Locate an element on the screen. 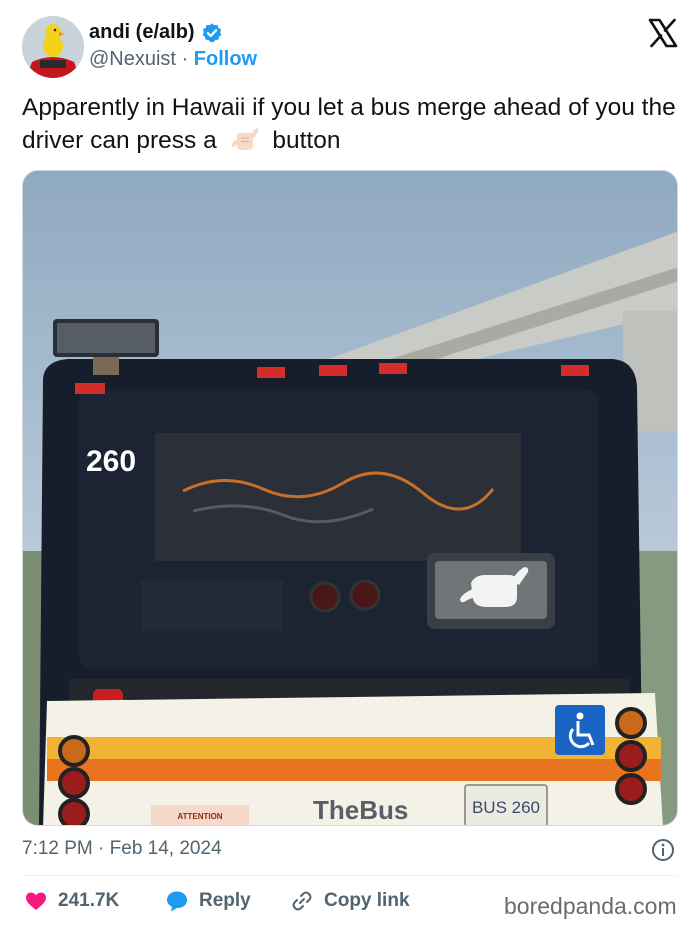  reply-bubble-icon is located at coordinates (177, 901).